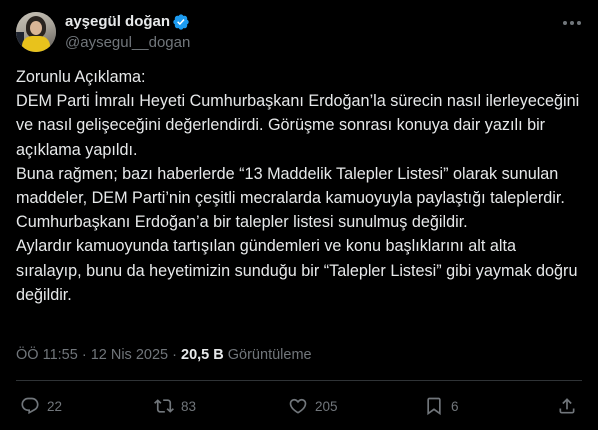  What do you see at coordinates (175, 406) in the screenshot?
I see `repost-button: 83` at bounding box center [175, 406].